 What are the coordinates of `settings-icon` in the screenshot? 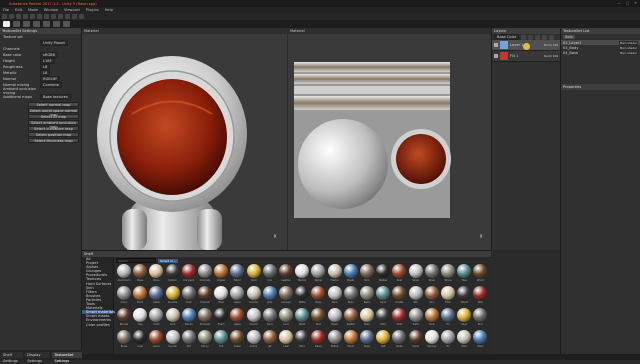 It's located at (81, 16).